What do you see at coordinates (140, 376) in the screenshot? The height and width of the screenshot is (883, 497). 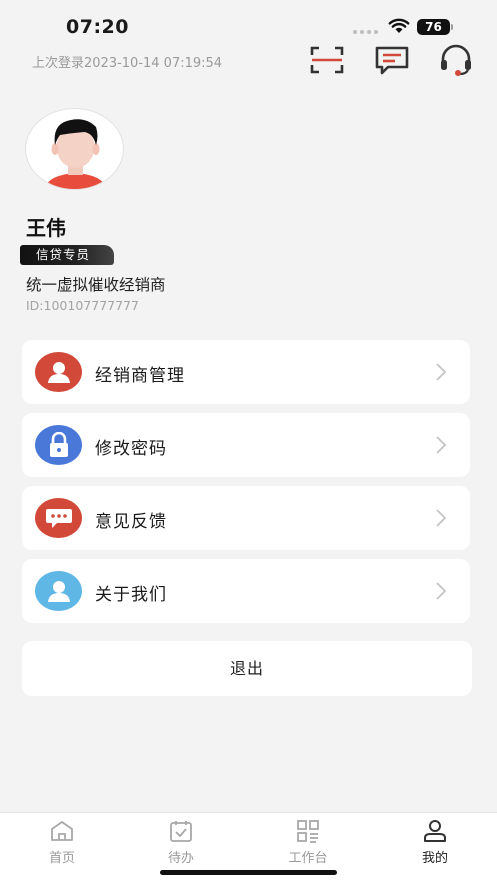 I see `menu-label: 经销商管理` at bounding box center [140, 376].